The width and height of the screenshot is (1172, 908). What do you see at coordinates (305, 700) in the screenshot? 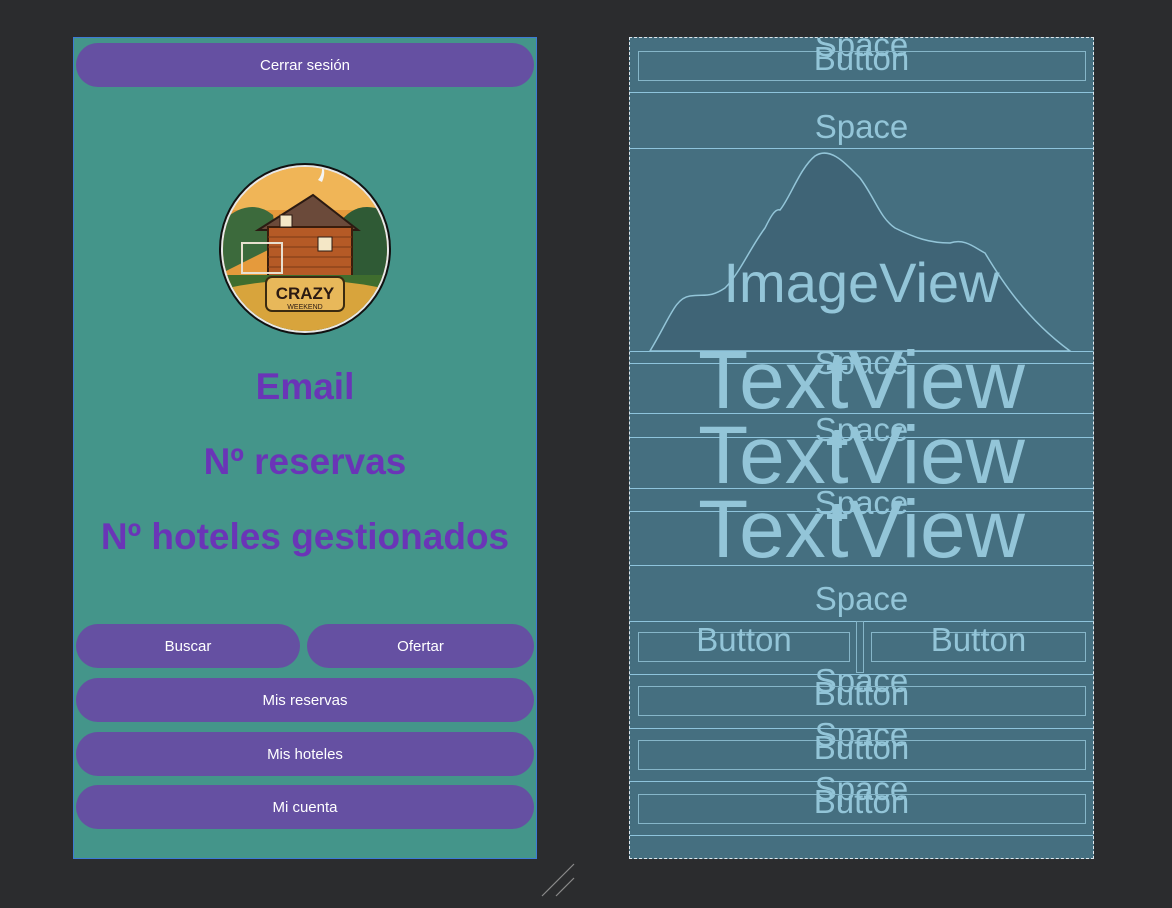
I see `my-reservations-button: Mis reservas` at bounding box center [305, 700].